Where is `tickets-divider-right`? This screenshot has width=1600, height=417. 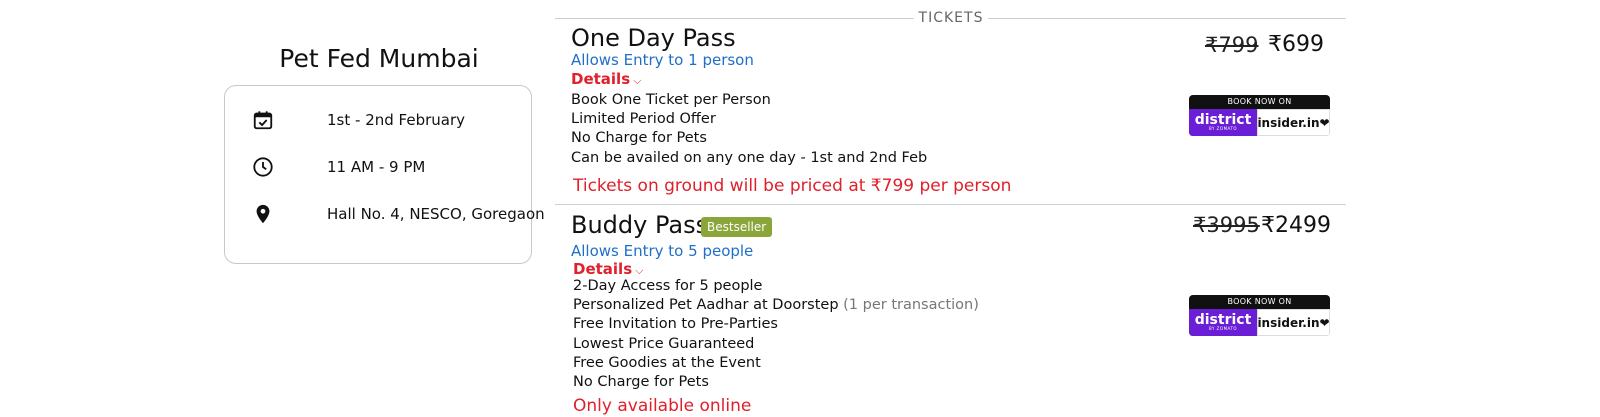
tickets-divider-right is located at coordinates (1167, 18).